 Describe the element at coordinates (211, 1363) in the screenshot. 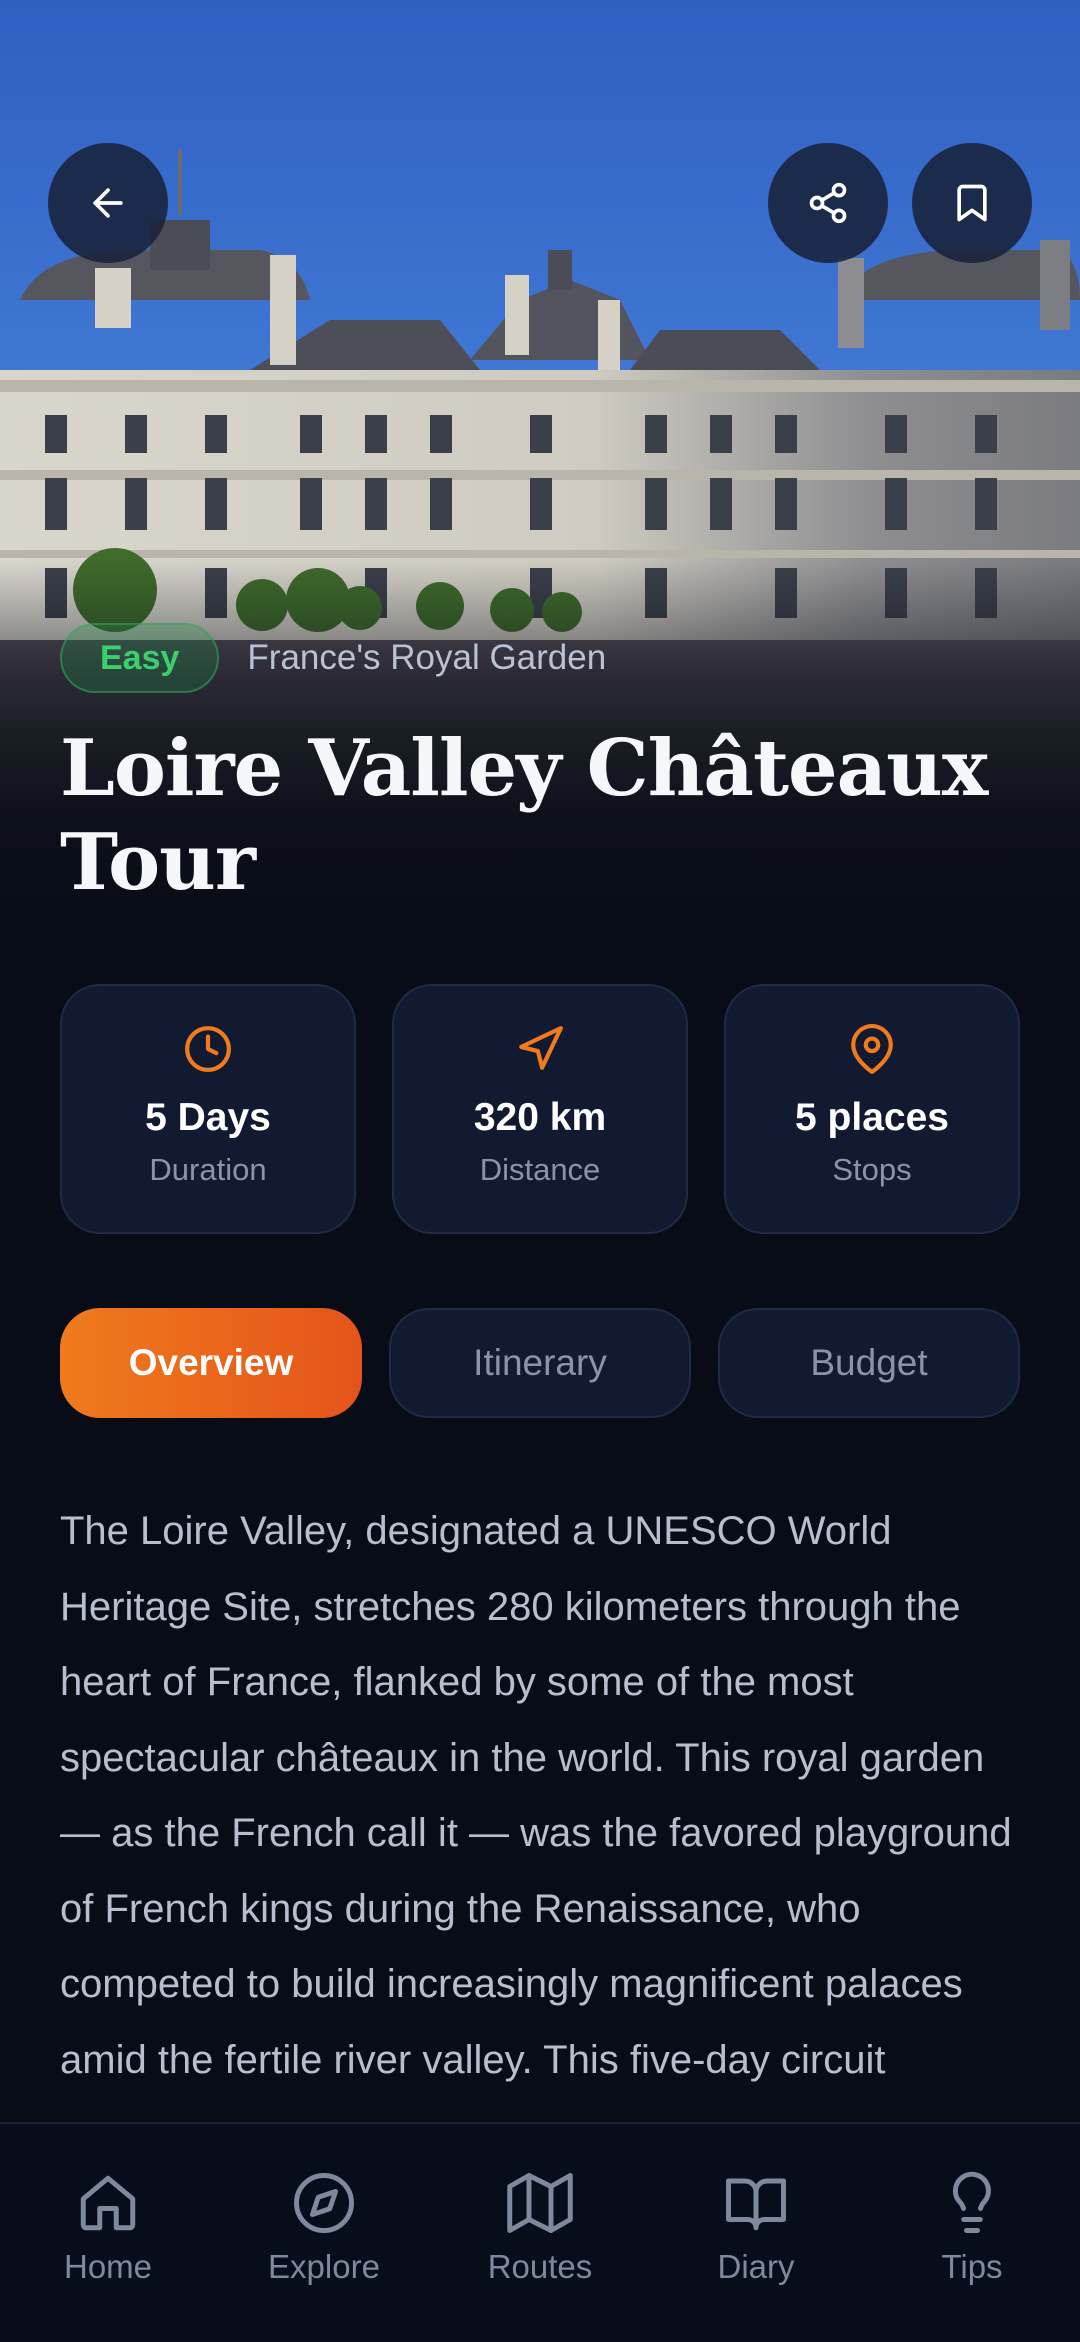

I see `tab-overview: Overview` at that location.